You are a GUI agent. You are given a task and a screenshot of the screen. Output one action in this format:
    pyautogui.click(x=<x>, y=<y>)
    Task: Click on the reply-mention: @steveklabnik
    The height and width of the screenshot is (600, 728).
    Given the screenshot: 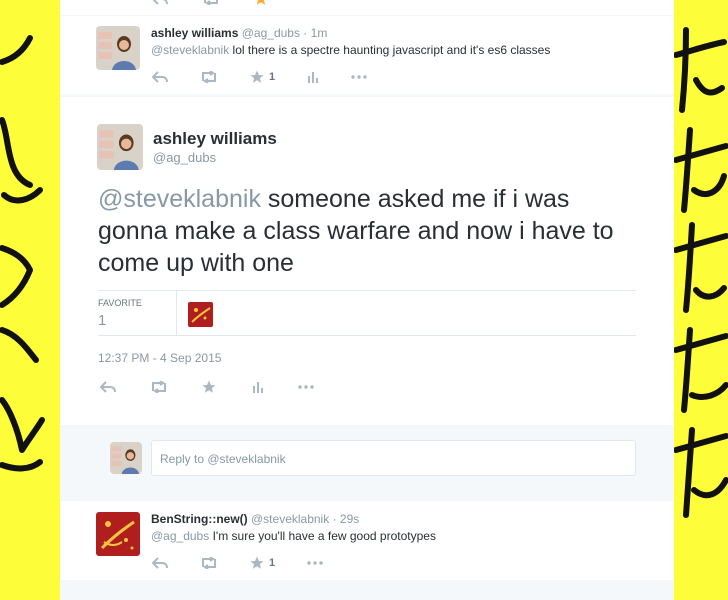 What is the action you would take?
    pyautogui.click(x=246, y=459)
    